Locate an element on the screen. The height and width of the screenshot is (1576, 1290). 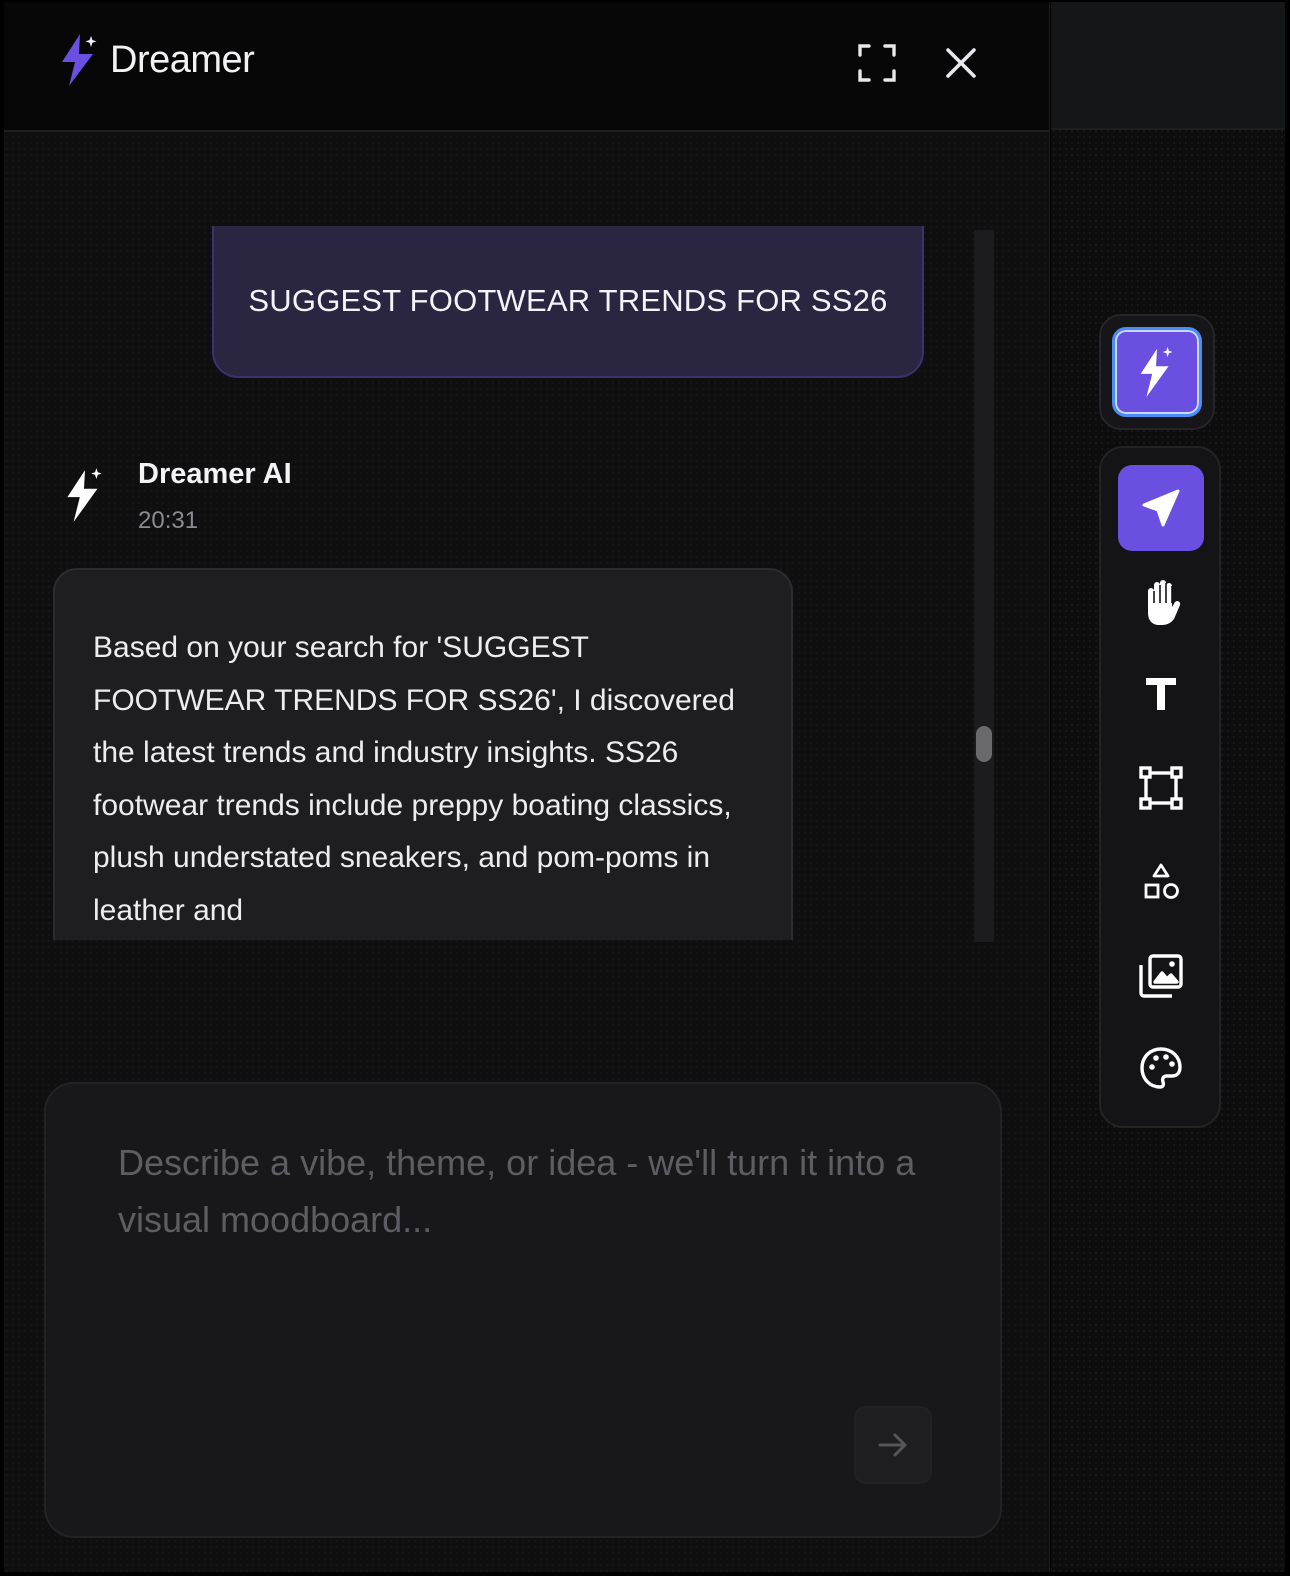
shapes-icon is located at coordinates (1161, 881).